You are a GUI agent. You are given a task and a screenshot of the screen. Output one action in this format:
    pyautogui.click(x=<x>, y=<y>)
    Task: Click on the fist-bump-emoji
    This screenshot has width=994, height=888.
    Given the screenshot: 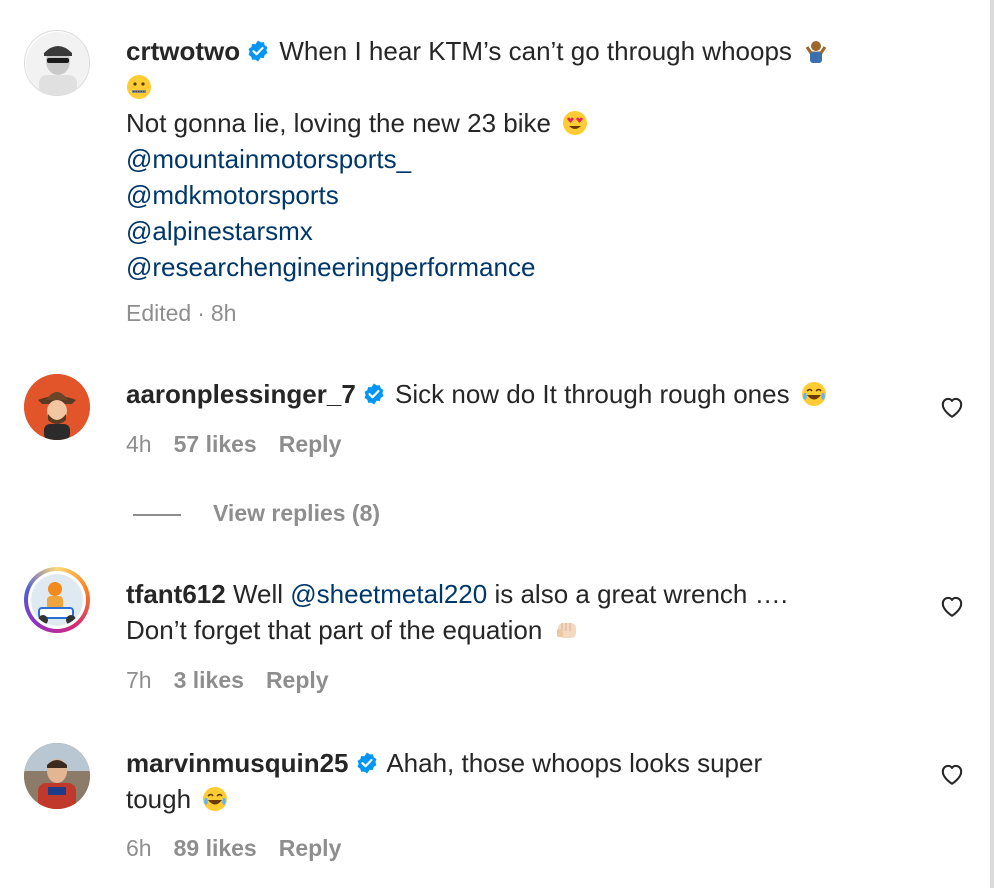 What is the action you would take?
    pyautogui.click(x=566, y=630)
    